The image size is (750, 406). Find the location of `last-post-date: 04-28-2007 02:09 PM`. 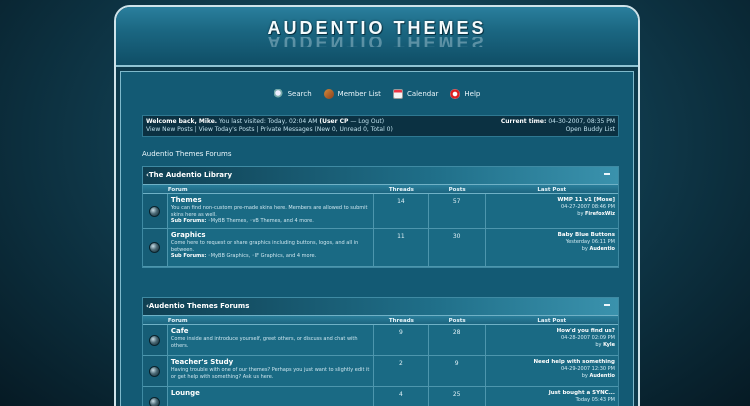

last-post-date: 04-28-2007 02:09 PM is located at coordinates (588, 338).